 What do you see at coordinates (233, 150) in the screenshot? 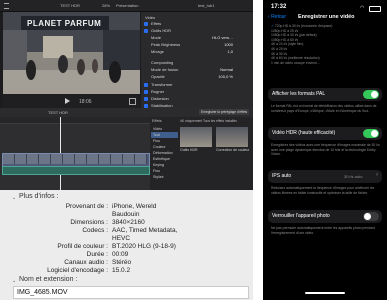
I see `effect-thumbnail-label: Correction de couleur` at bounding box center [233, 150].